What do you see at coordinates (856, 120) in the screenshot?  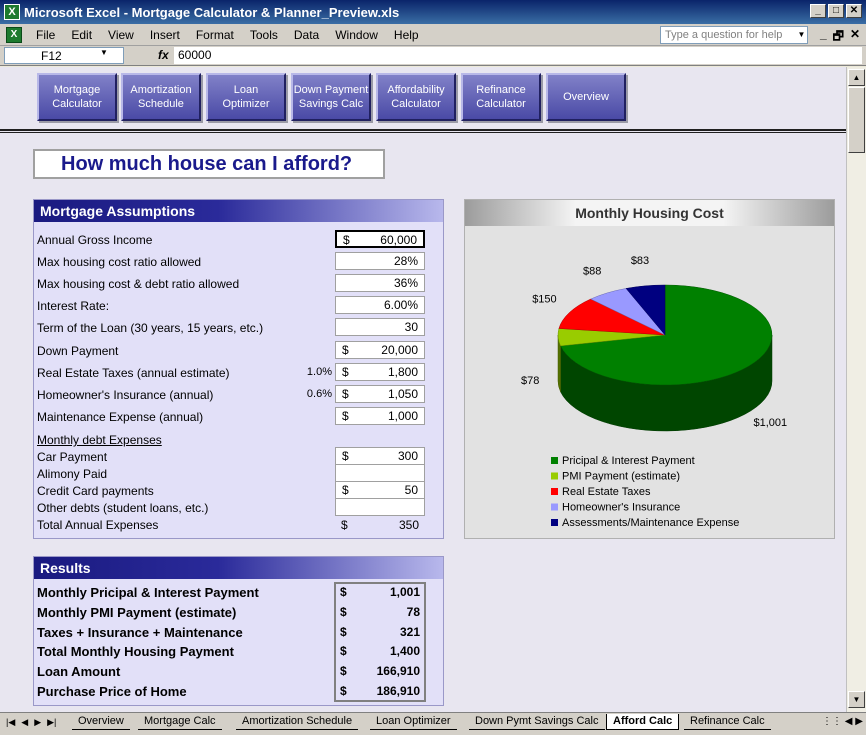 I see `scroll-thumb` at bounding box center [856, 120].